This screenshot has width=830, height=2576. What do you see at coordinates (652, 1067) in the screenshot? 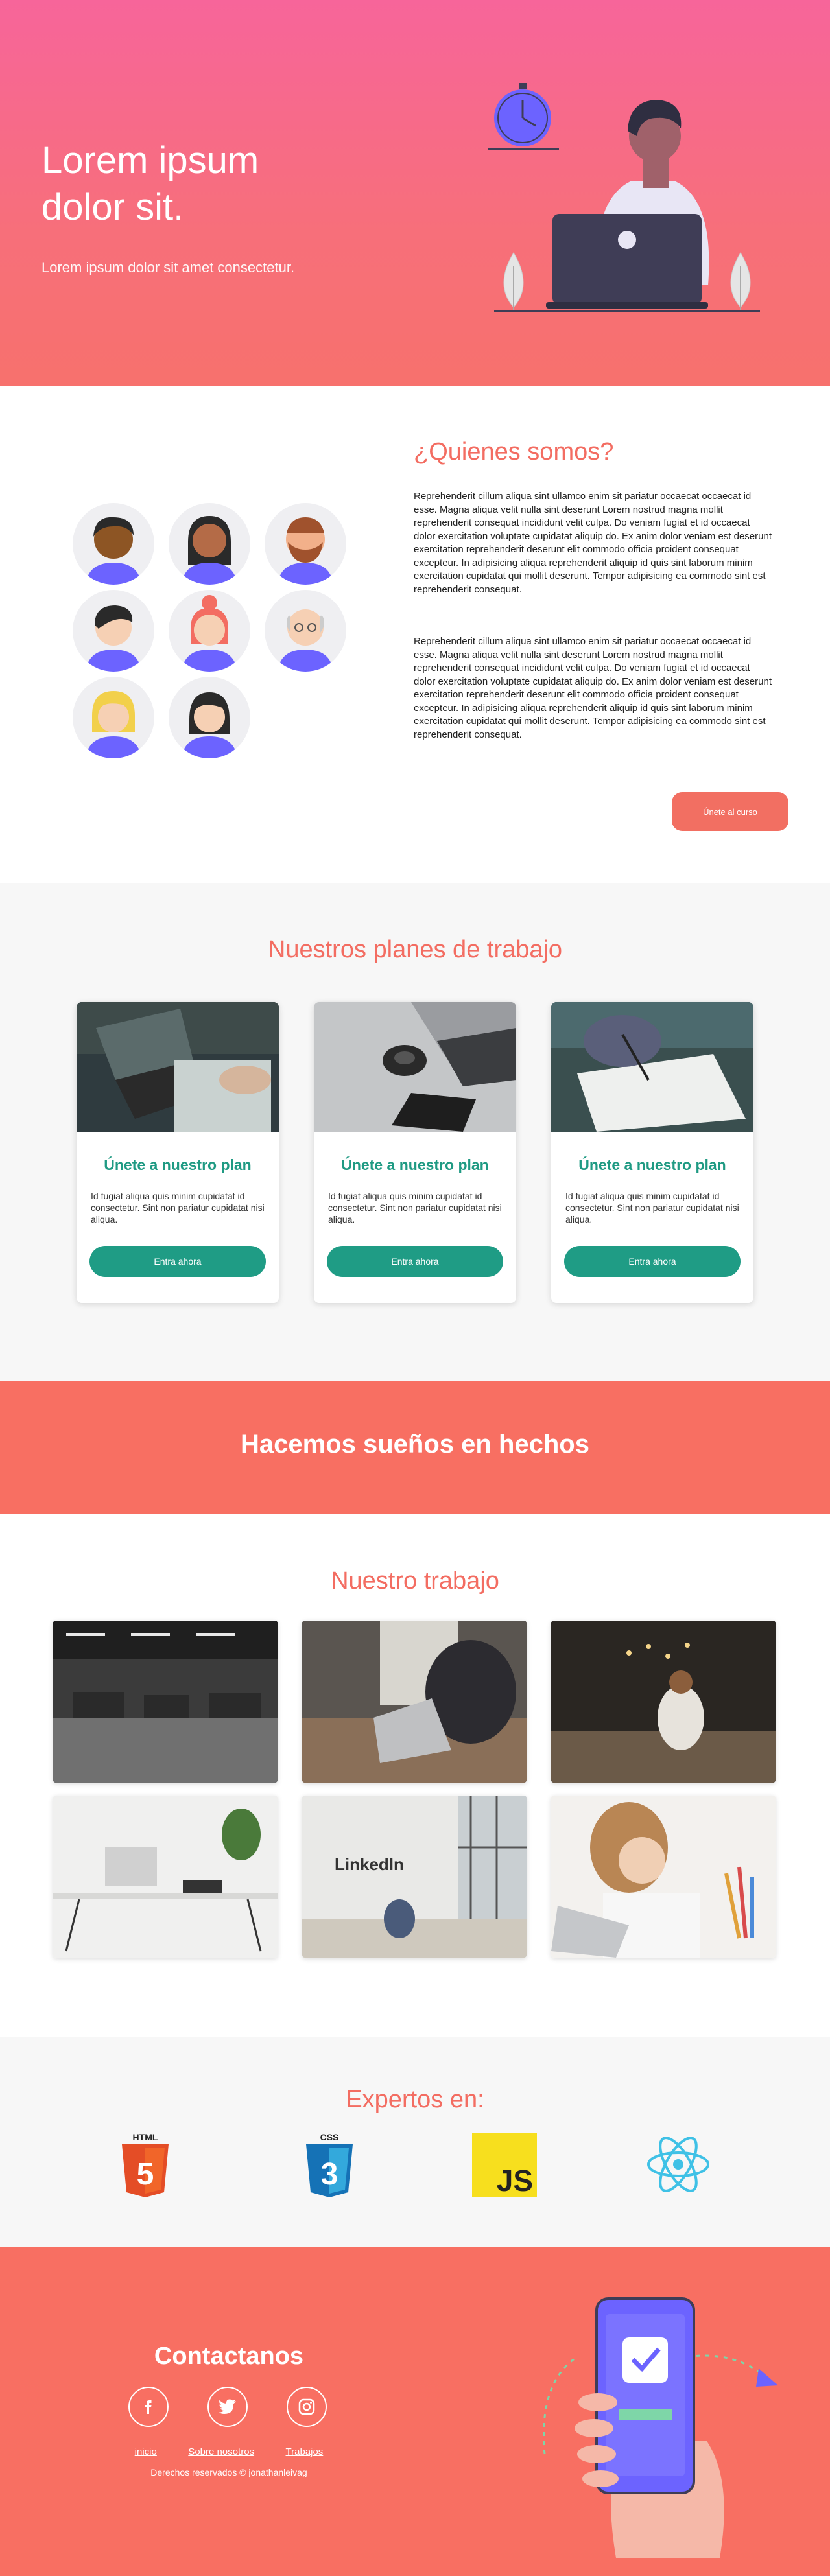
I see `plan-image-writing` at bounding box center [652, 1067].